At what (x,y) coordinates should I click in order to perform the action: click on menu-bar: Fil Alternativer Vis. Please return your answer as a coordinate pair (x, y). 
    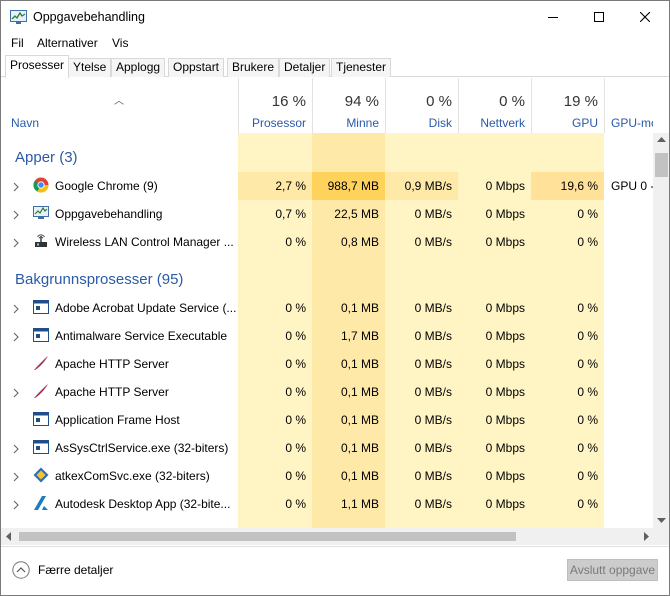
    Looking at the image, I should click on (335, 44).